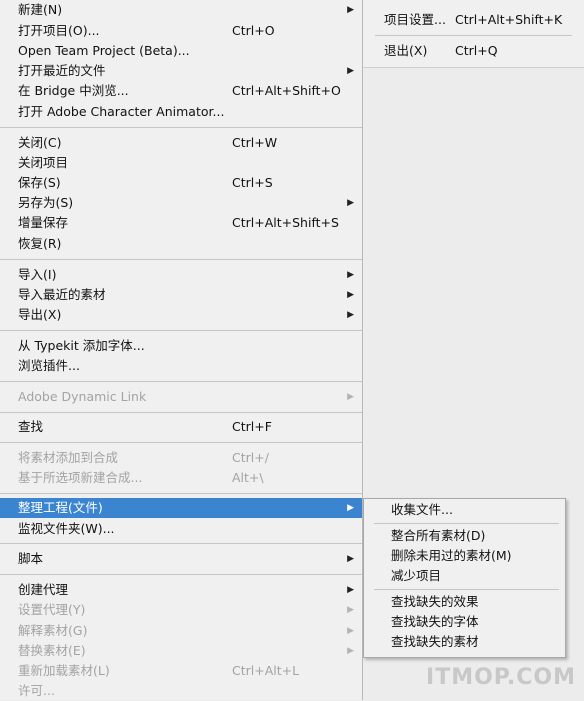 The width and height of the screenshot is (584, 701). What do you see at coordinates (82, 396) in the screenshot?
I see `menu-item-label: Adobe Dynamic Link` at bounding box center [82, 396].